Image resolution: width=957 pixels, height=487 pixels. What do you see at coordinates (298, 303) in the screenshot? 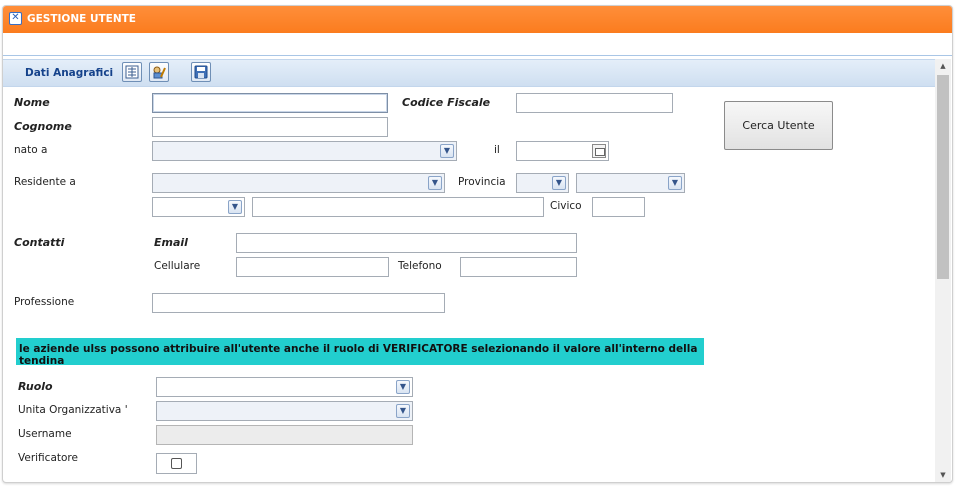
I see `professione-input` at bounding box center [298, 303].